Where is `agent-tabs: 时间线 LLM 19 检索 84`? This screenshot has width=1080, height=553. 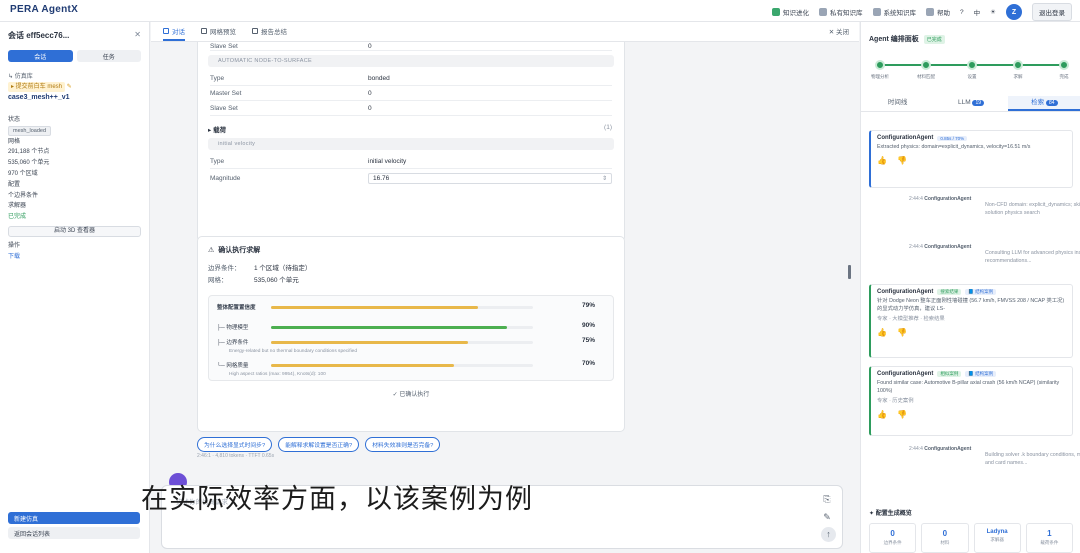
agent-tabs: 时间线 LLM 19 检索 84 is located at coordinates (970, 104).